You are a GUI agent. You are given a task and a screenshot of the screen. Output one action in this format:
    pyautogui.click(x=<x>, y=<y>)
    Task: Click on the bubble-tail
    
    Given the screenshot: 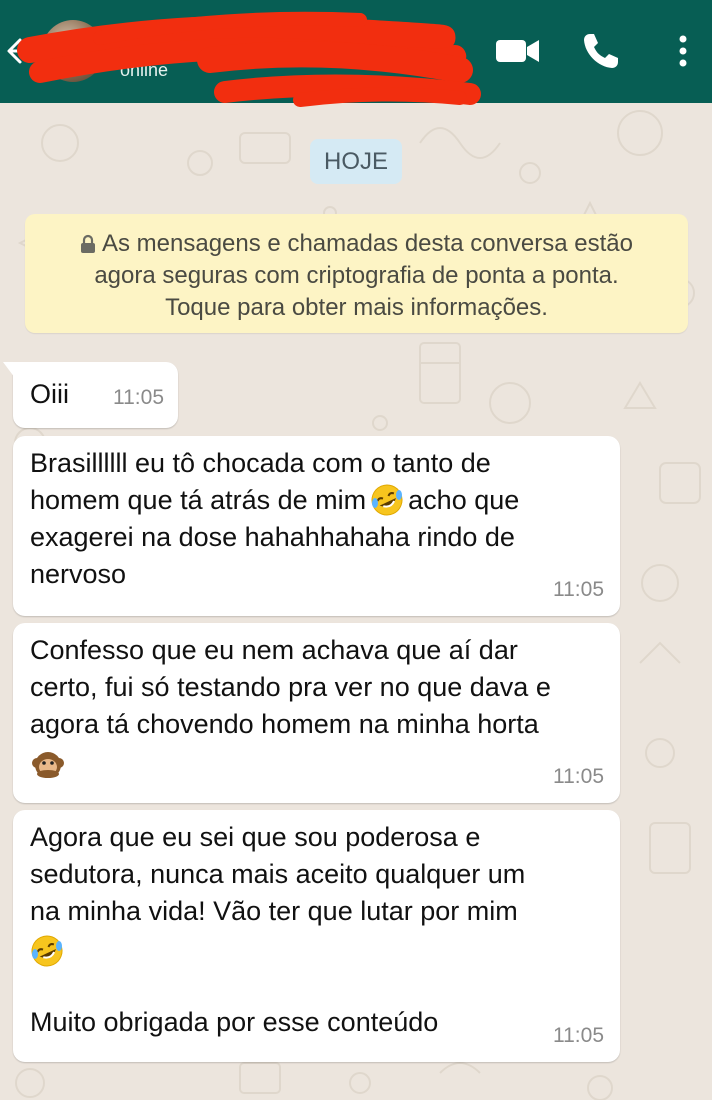 What is the action you would take?
    pyautogui.click(x=9, y=370)
    